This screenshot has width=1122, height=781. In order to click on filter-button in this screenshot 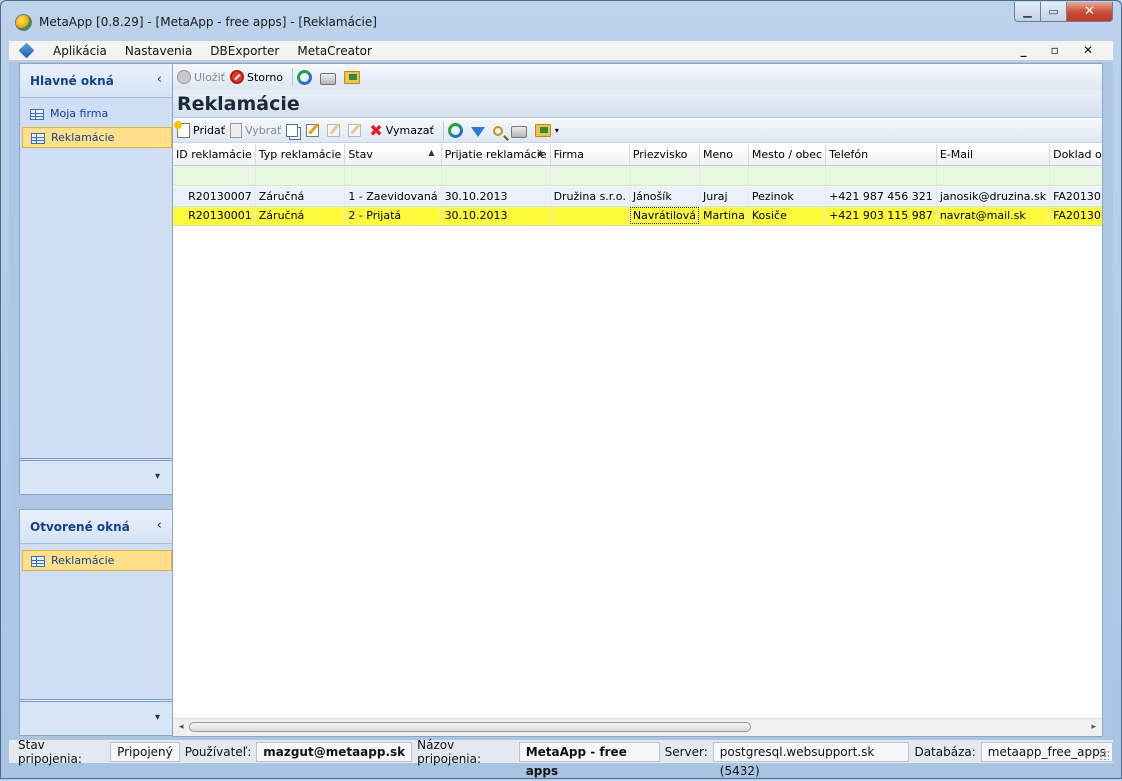, I will do `click(479, 131)`.